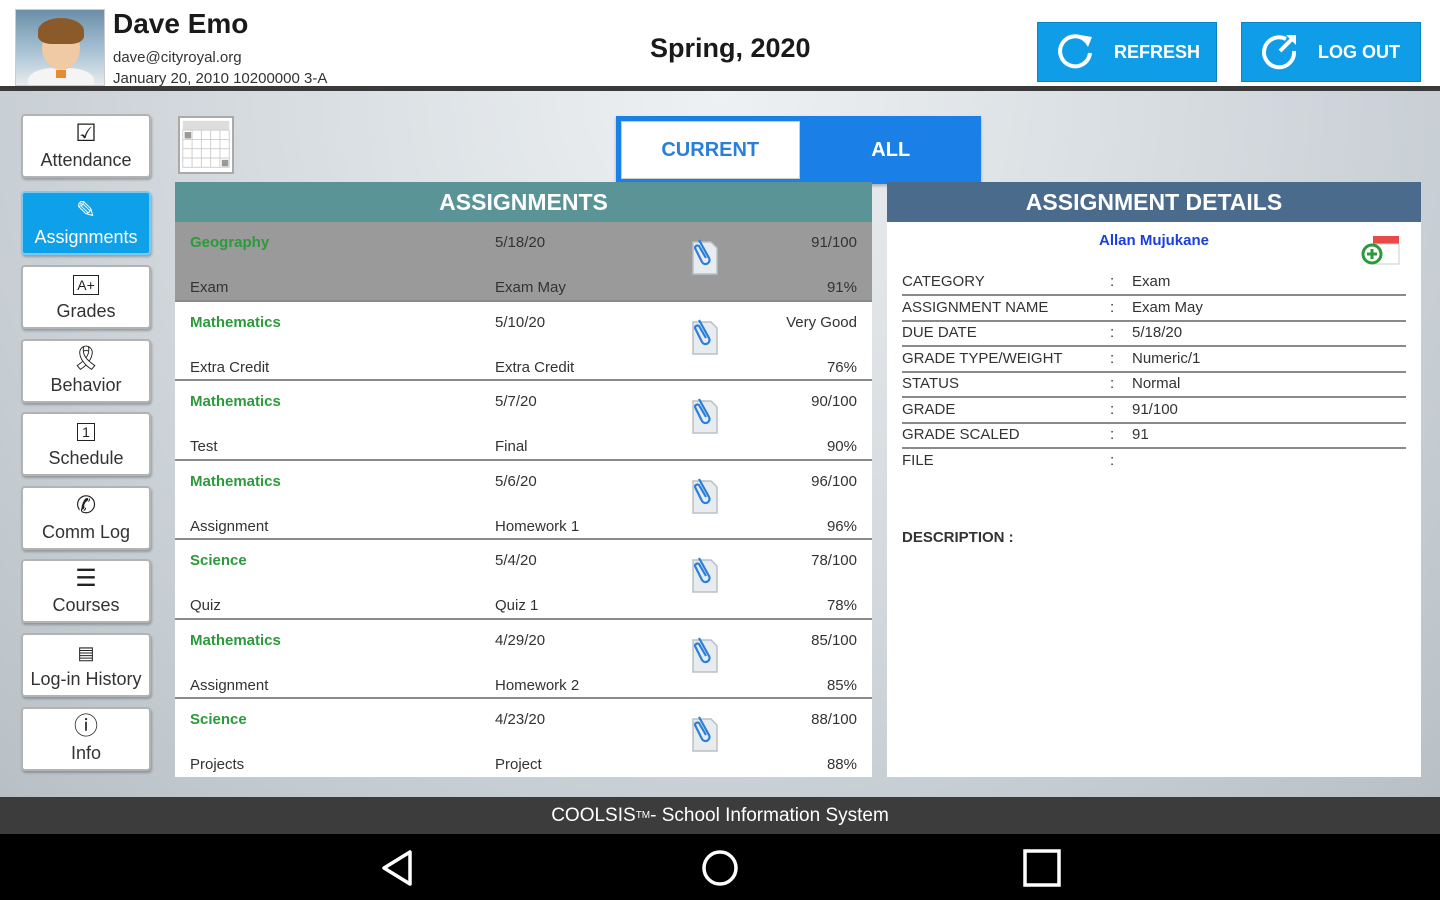  What do you see at coordinates (520, 640) in the screenshot?
I see `assignment-date: 4/29/20` at bounding box center [520, 640].